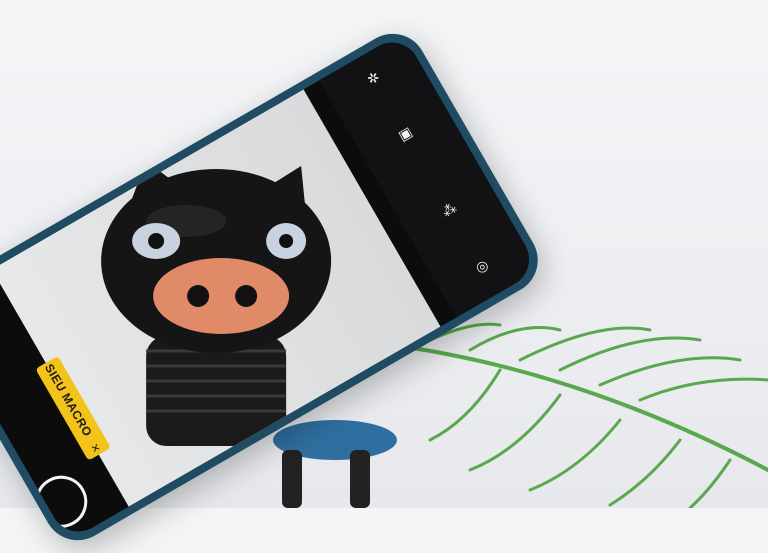  Describe the element at coordinates (61, 501) in the screenshot. I see `shutter-button-icon` at that location.